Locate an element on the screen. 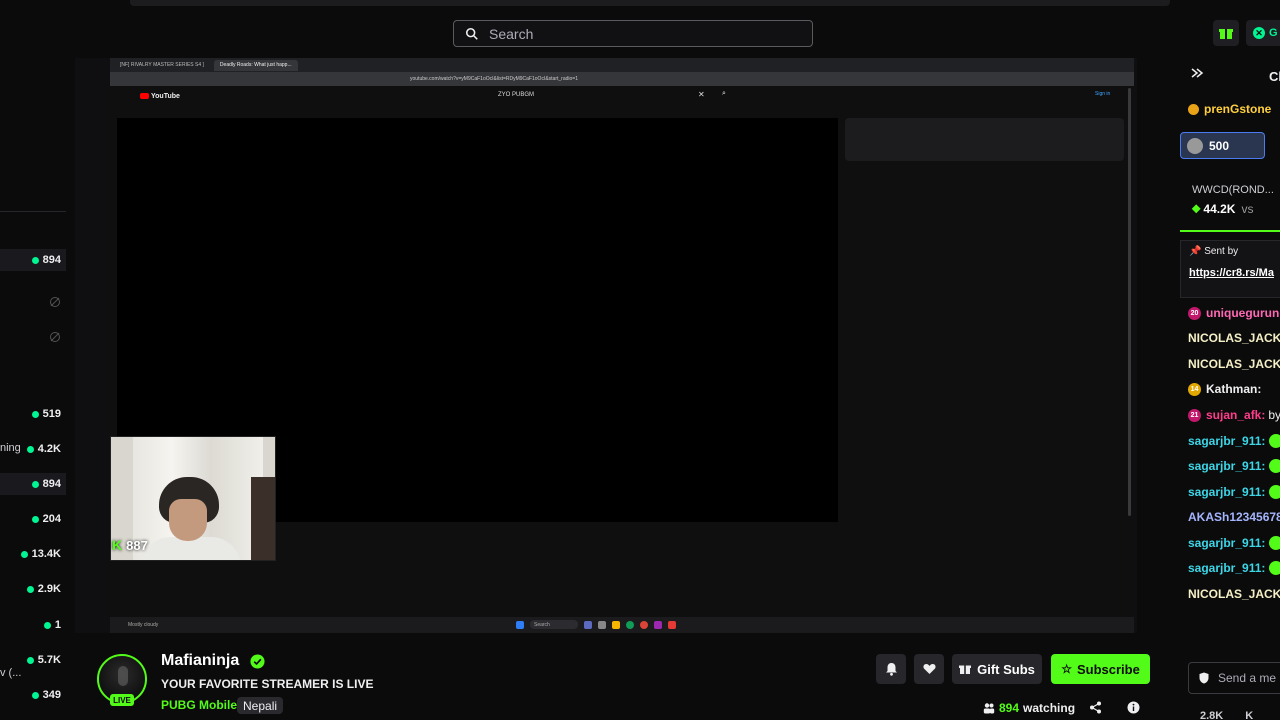  subscribe-button: ☆ Subscribe is located at coordinates (1100, 669).